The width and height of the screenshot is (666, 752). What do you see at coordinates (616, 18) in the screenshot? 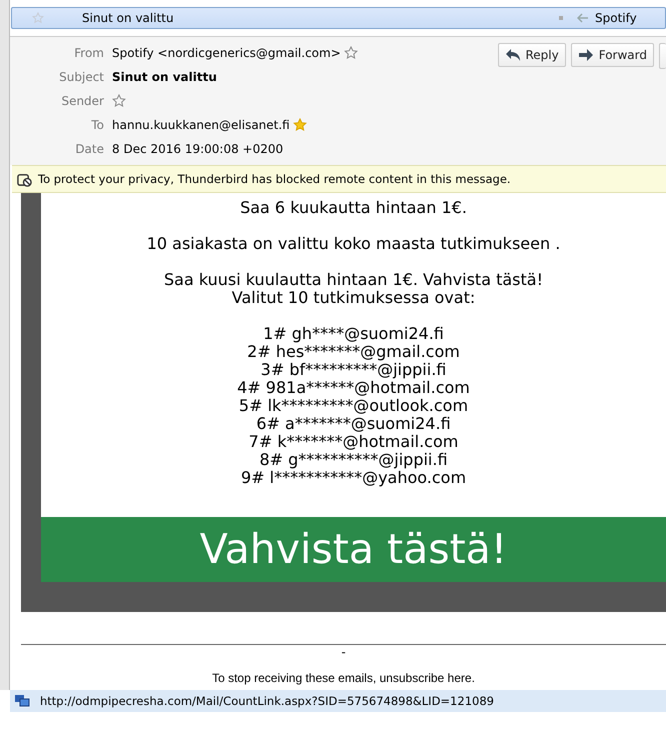
I see `message-sender: Spotify` at bounding box center [616, 18].